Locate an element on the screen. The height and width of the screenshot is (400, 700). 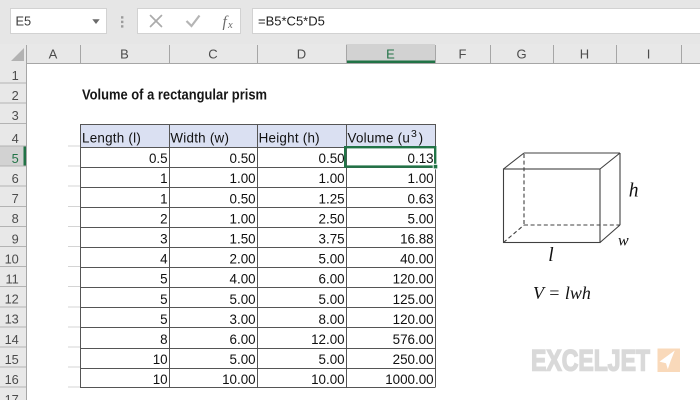
svg-text: 15 is located at coordinates (12, 359).